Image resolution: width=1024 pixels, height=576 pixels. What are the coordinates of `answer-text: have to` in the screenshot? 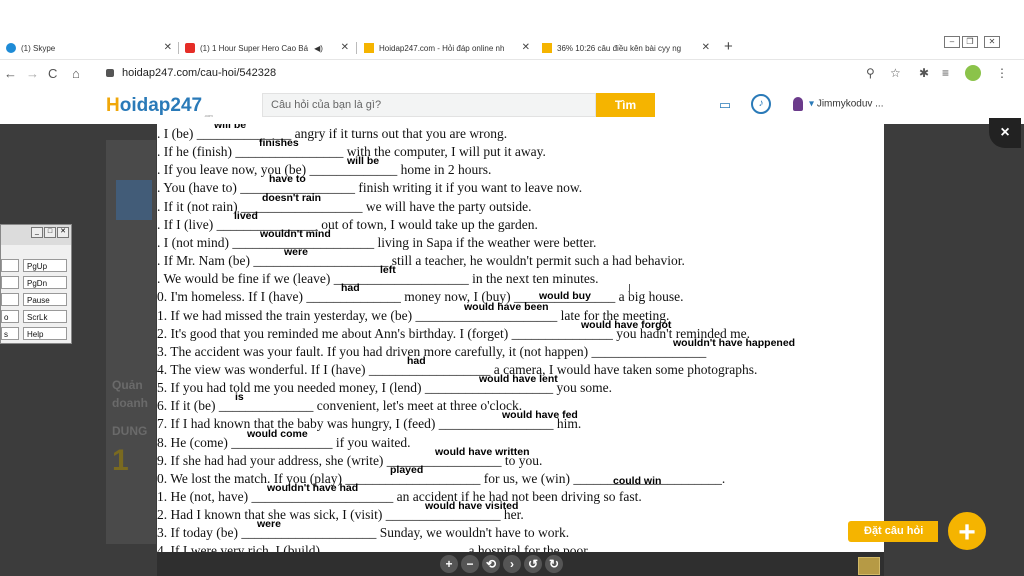 It's located at (287, 179).